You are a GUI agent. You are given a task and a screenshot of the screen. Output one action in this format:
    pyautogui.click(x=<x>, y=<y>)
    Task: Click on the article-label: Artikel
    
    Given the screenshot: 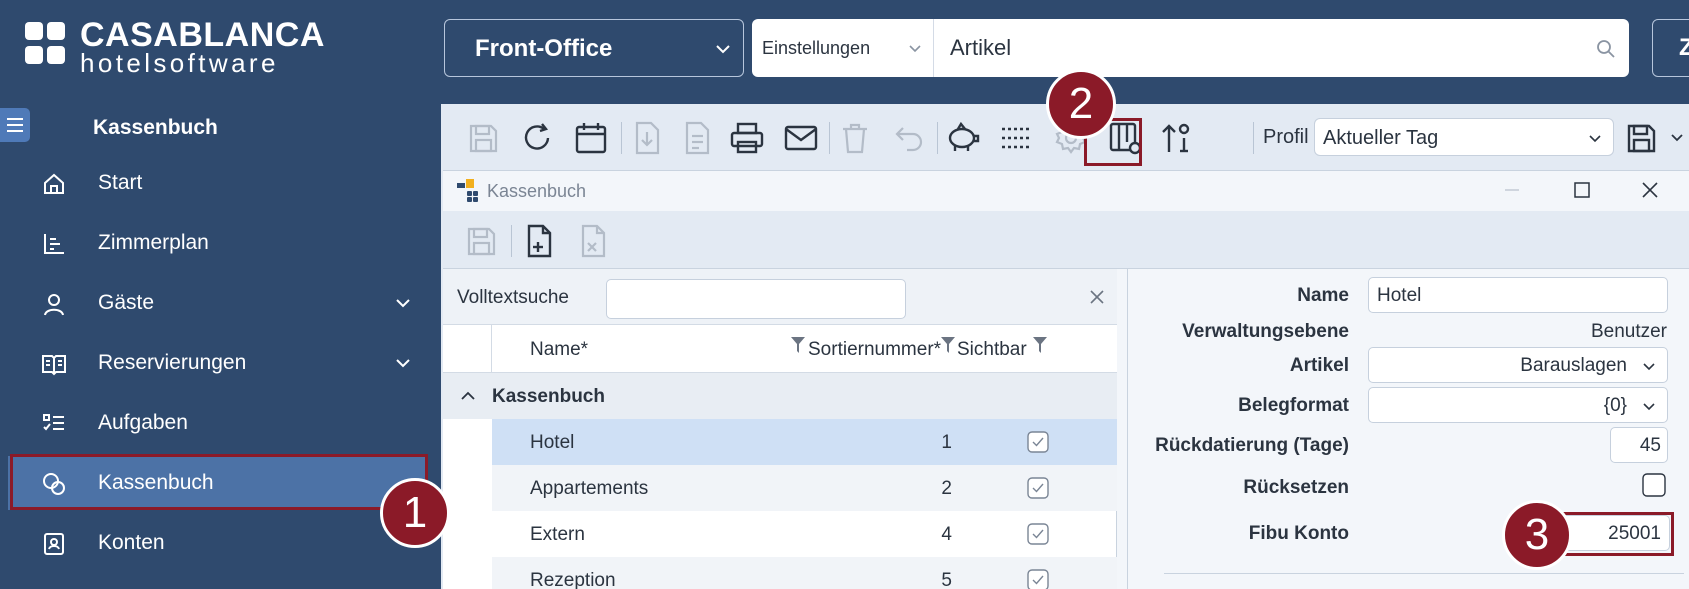 What is the action you would take?
    pyautogui.click(x=1319, y=365)
    